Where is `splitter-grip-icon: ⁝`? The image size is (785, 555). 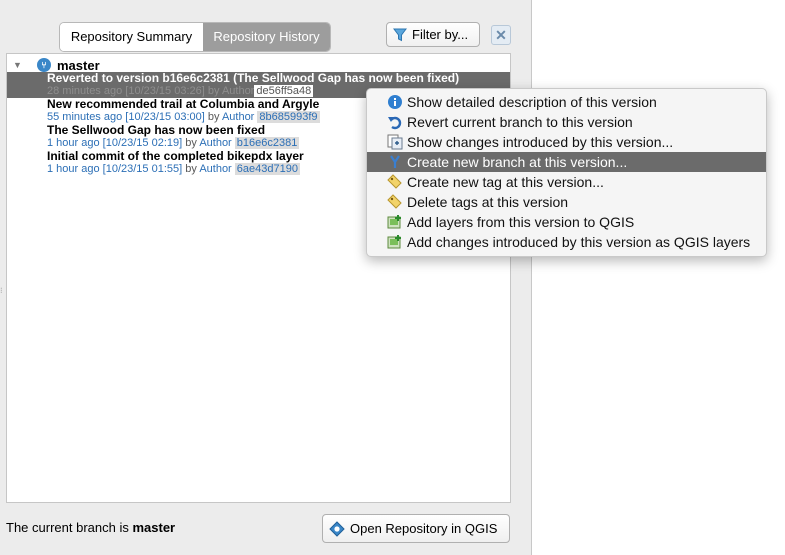
splitter-grip-icon: ⁝ is located at coordinates (1, 290).